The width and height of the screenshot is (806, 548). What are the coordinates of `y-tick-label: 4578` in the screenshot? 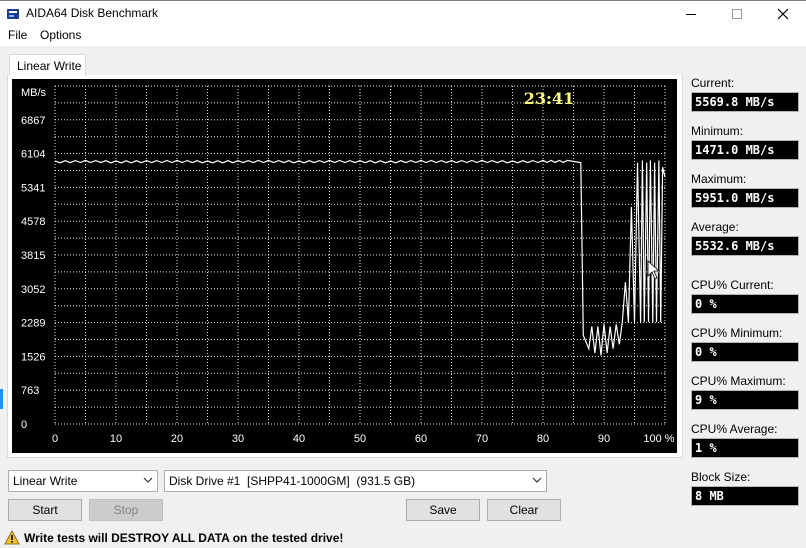 It's located at (33, 222).